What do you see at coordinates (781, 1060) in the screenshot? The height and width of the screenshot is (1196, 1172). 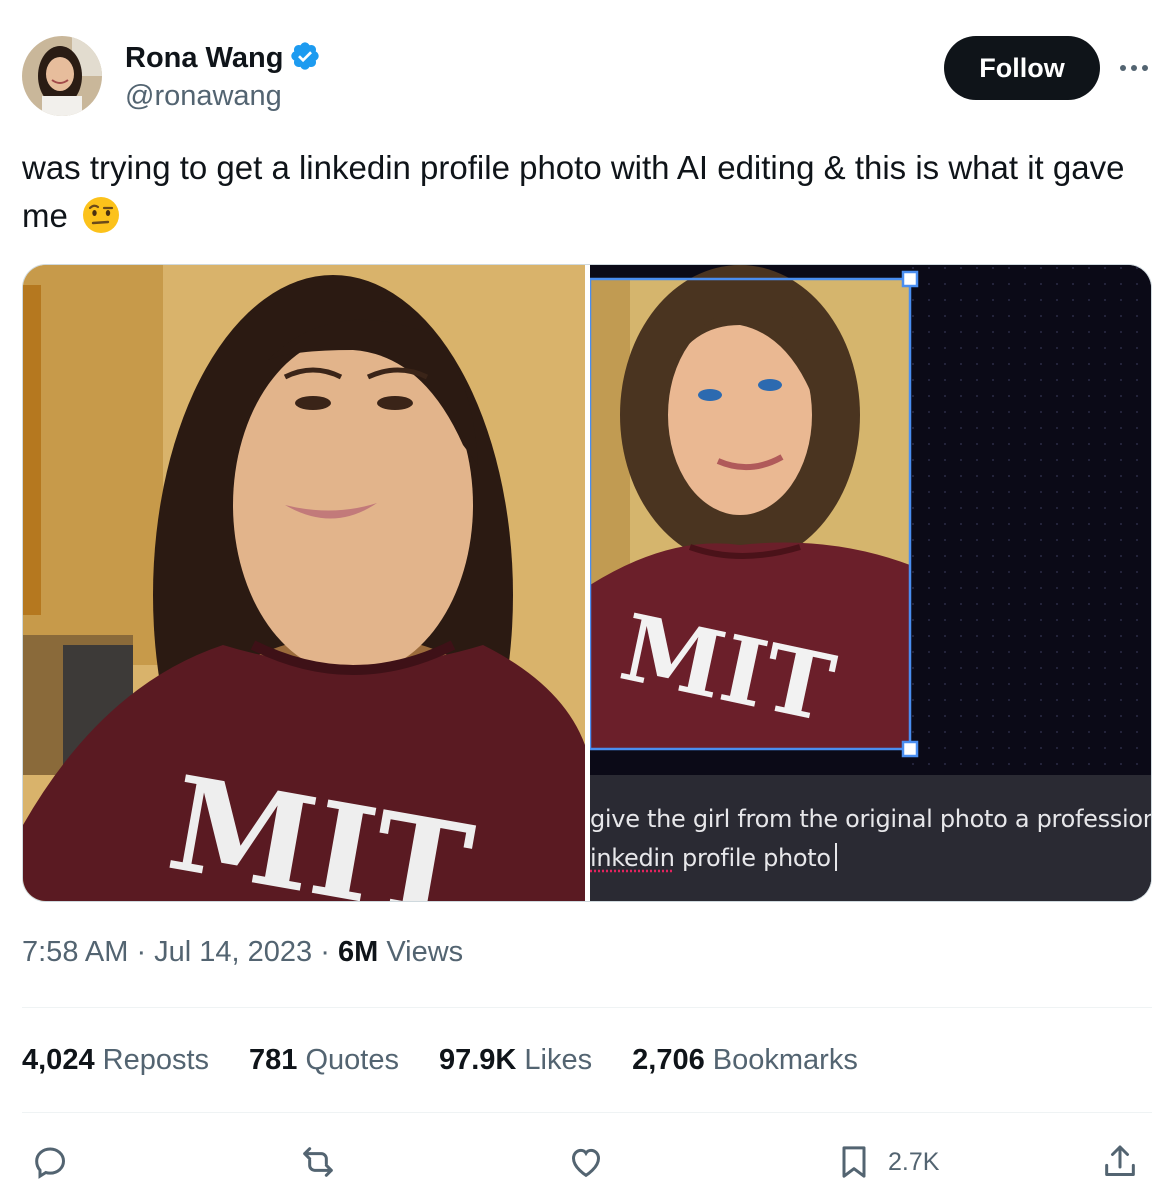 I see `bookmarks-label: Bookmarks` at bounding box center [781, 1060].